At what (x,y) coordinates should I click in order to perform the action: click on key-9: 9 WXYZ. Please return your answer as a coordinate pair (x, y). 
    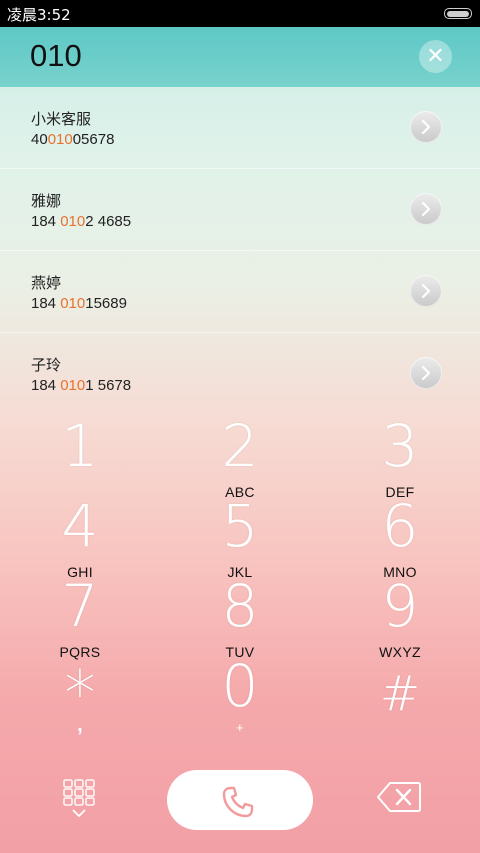
    Looking at the image, I should click on (400, 616).